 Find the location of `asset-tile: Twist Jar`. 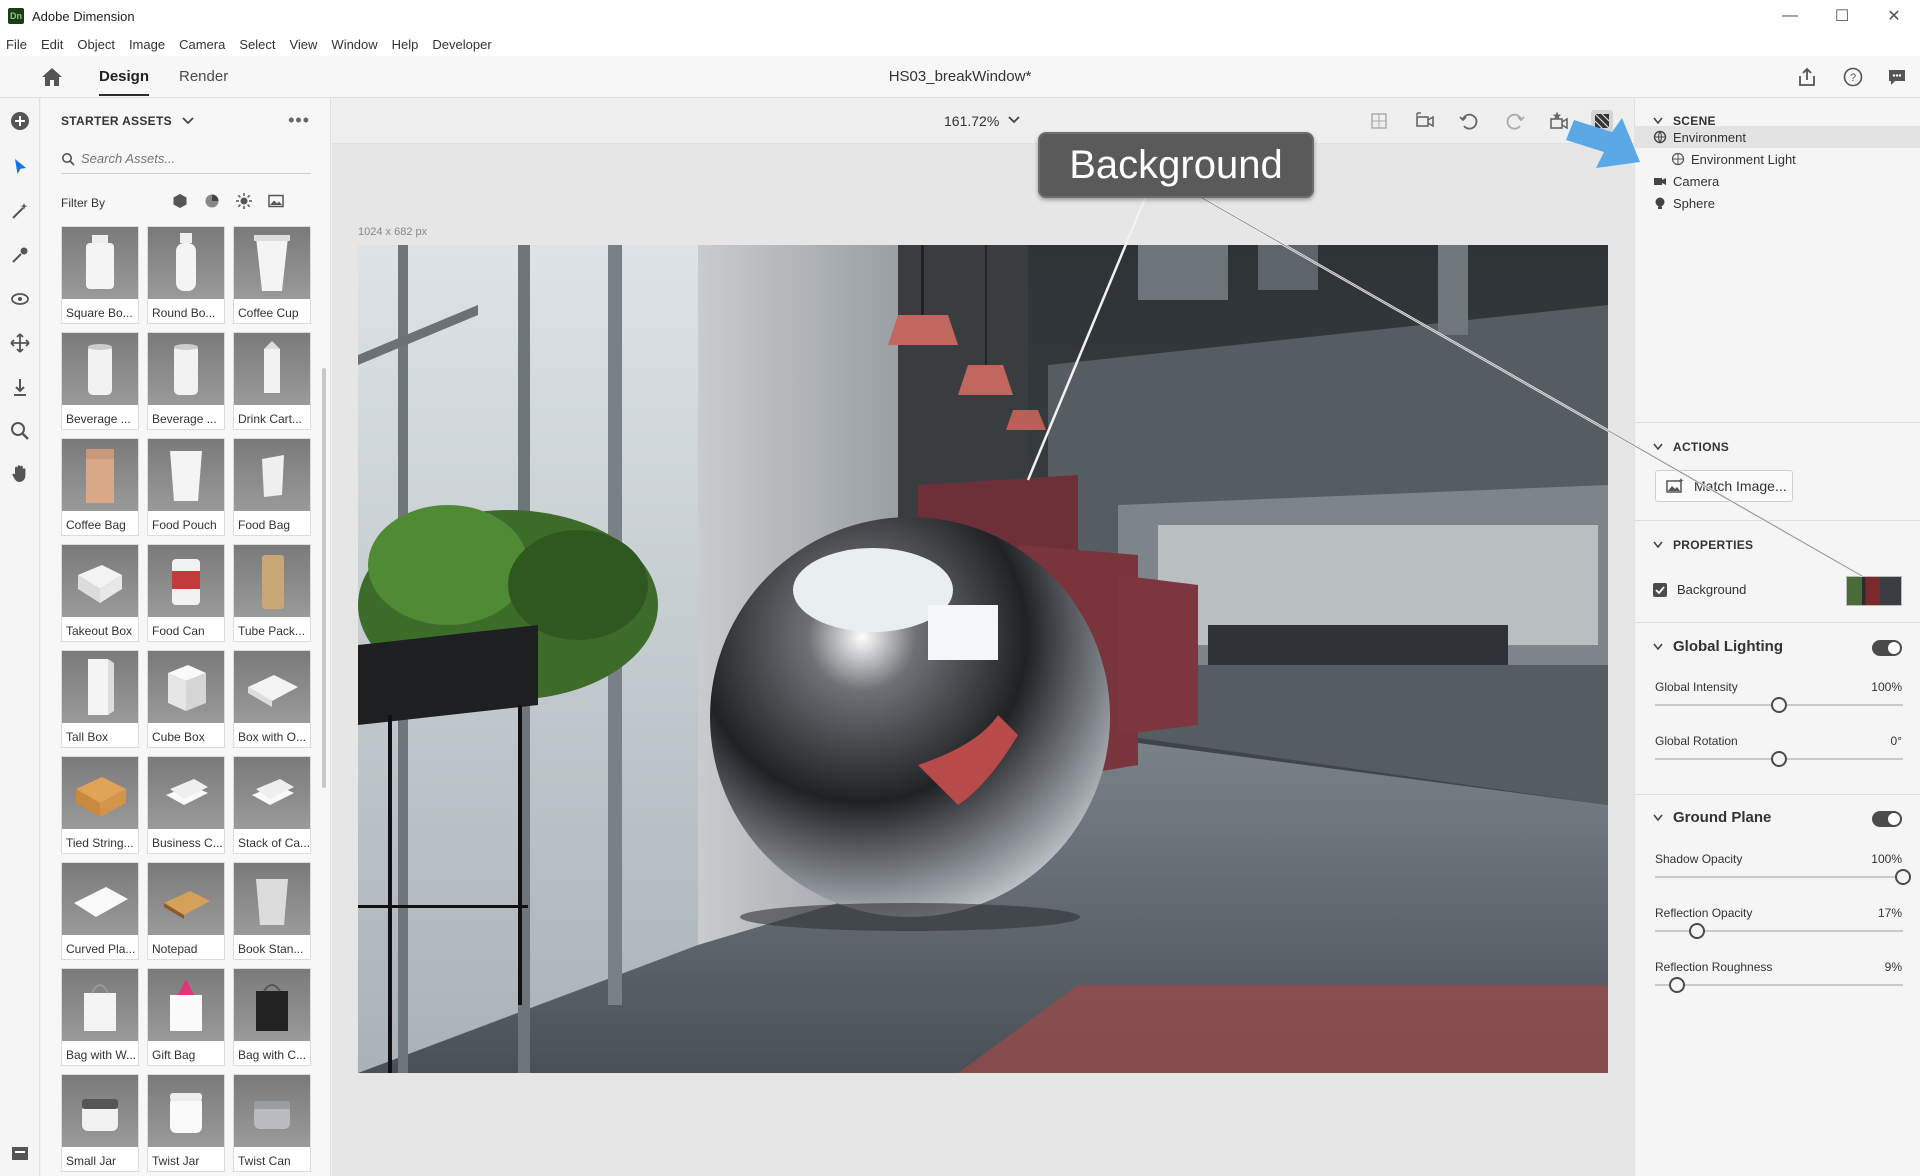

asset-tile: Twist Jar is located at coordinates (186, 1123).